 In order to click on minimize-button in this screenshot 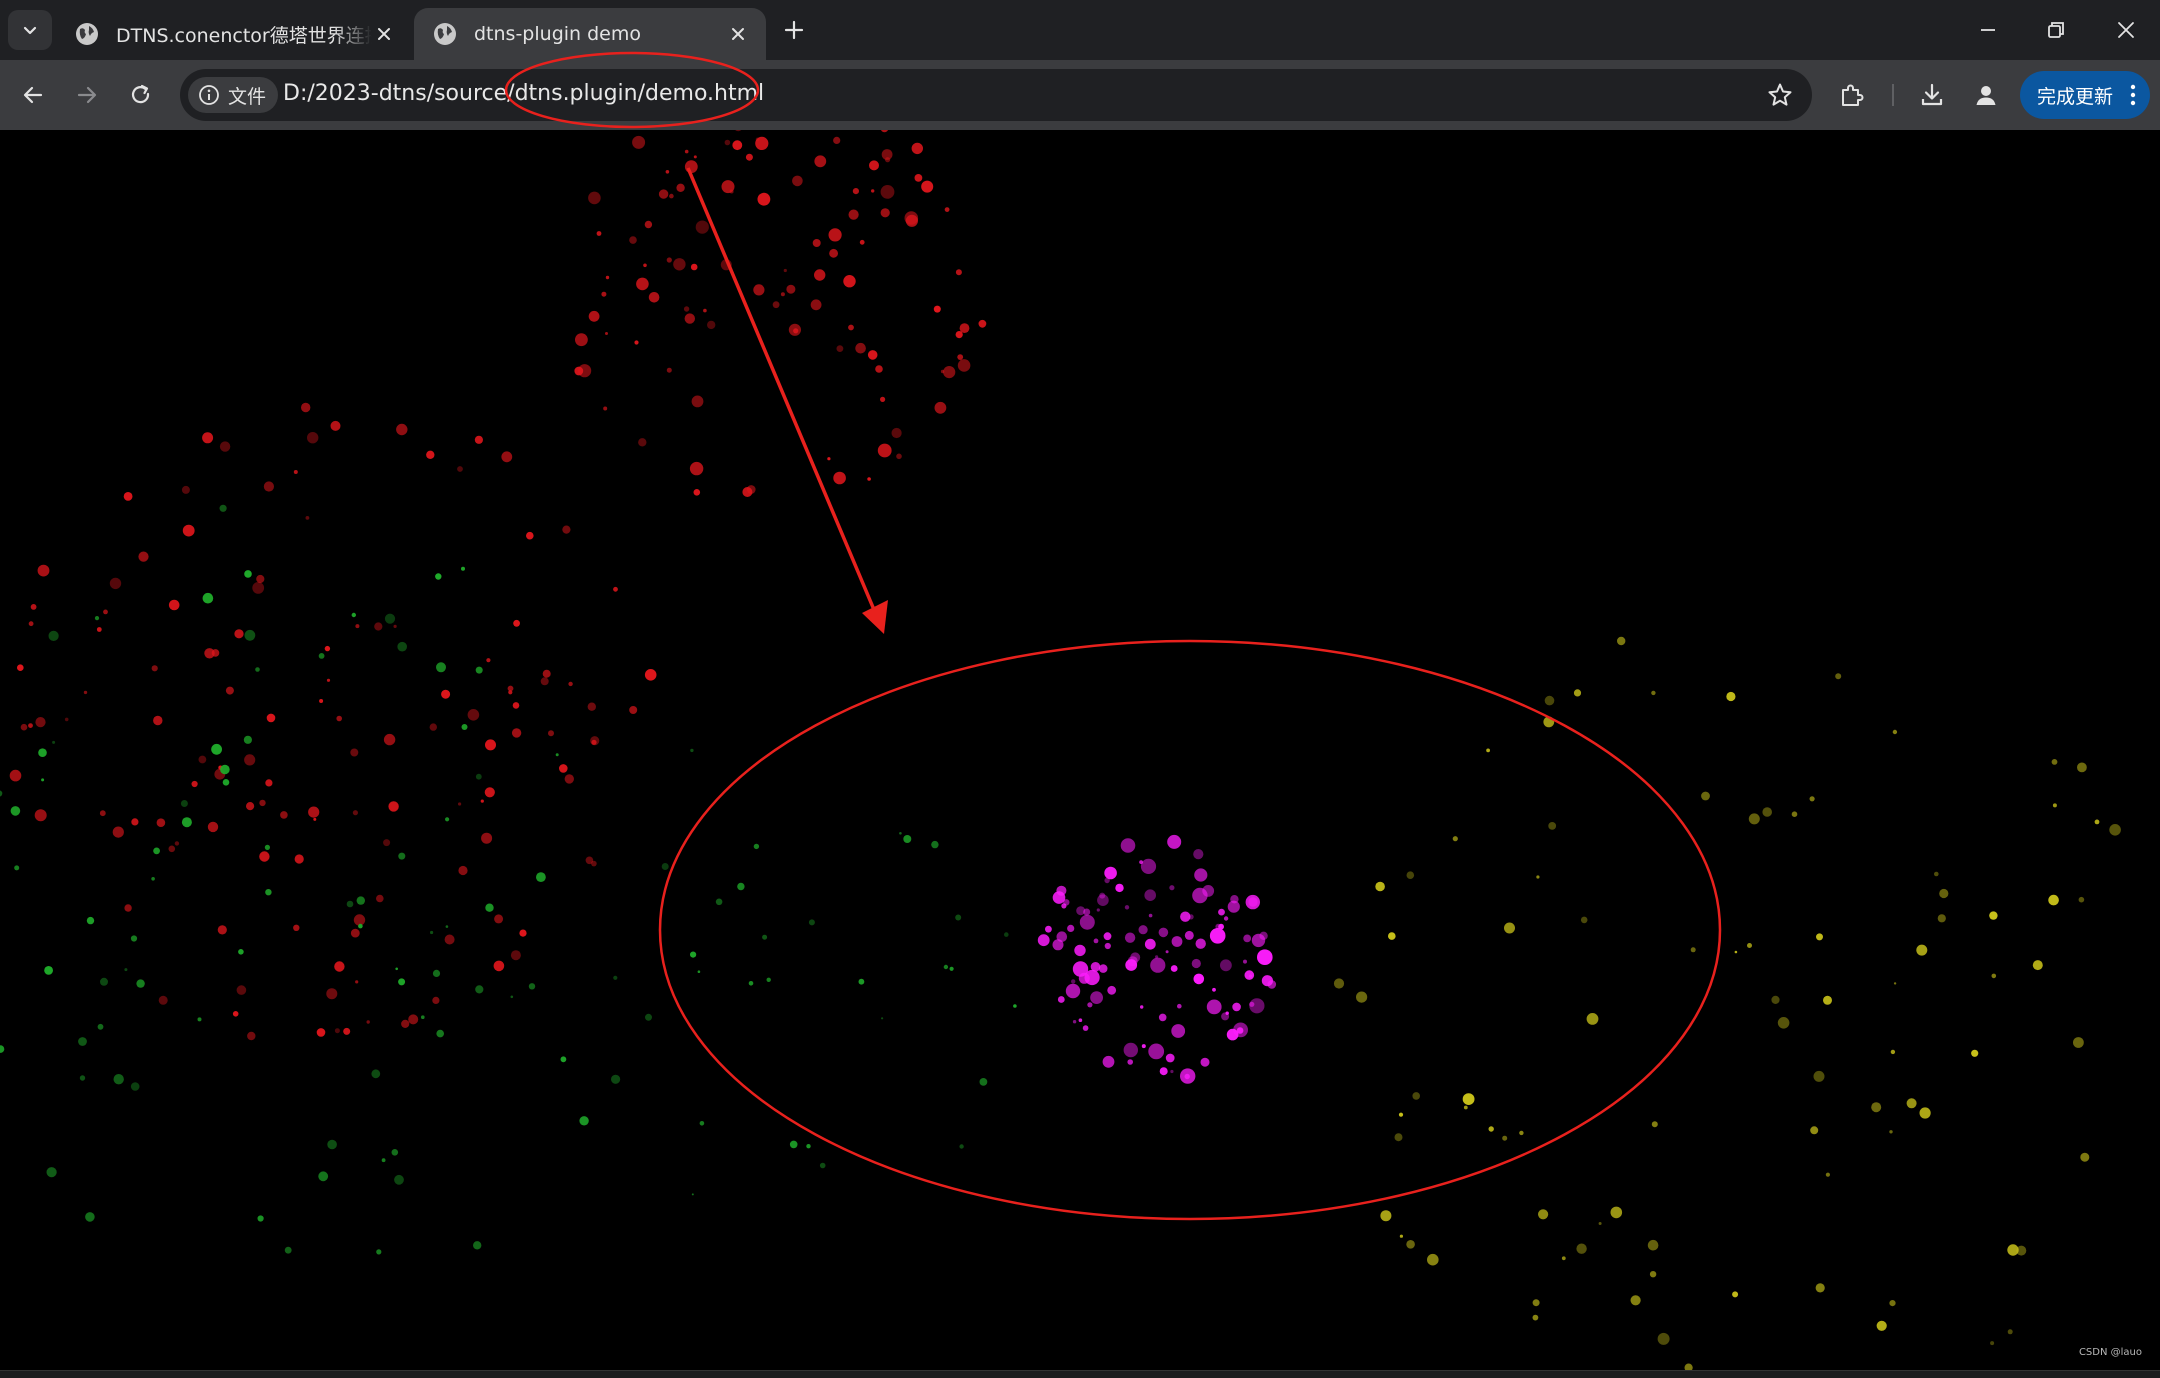, I will do `click(1988, 30)`.